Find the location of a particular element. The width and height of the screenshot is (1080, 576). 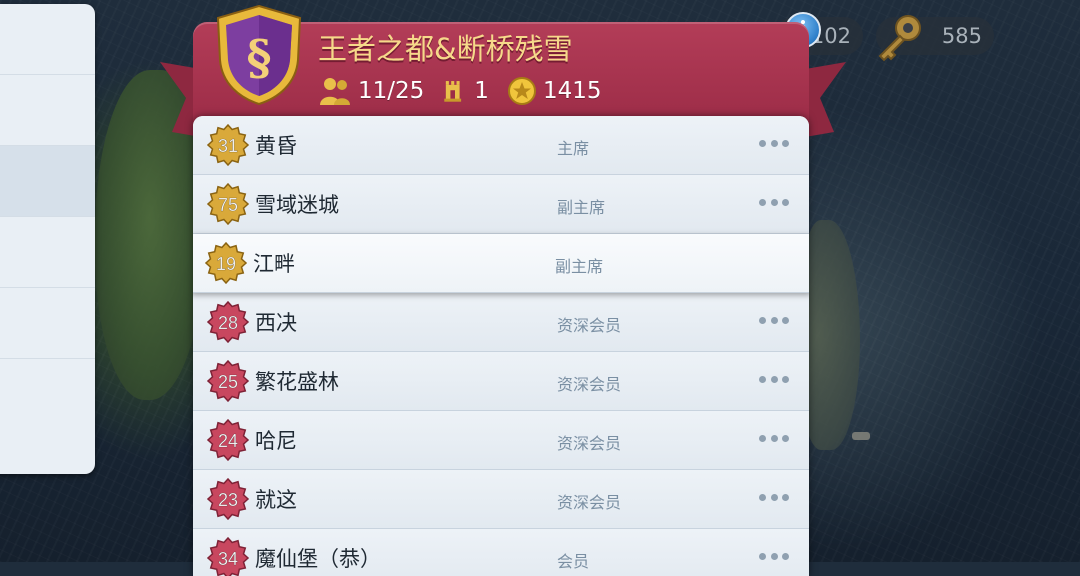

member-level: 24 is located at coordinates (228, 441).